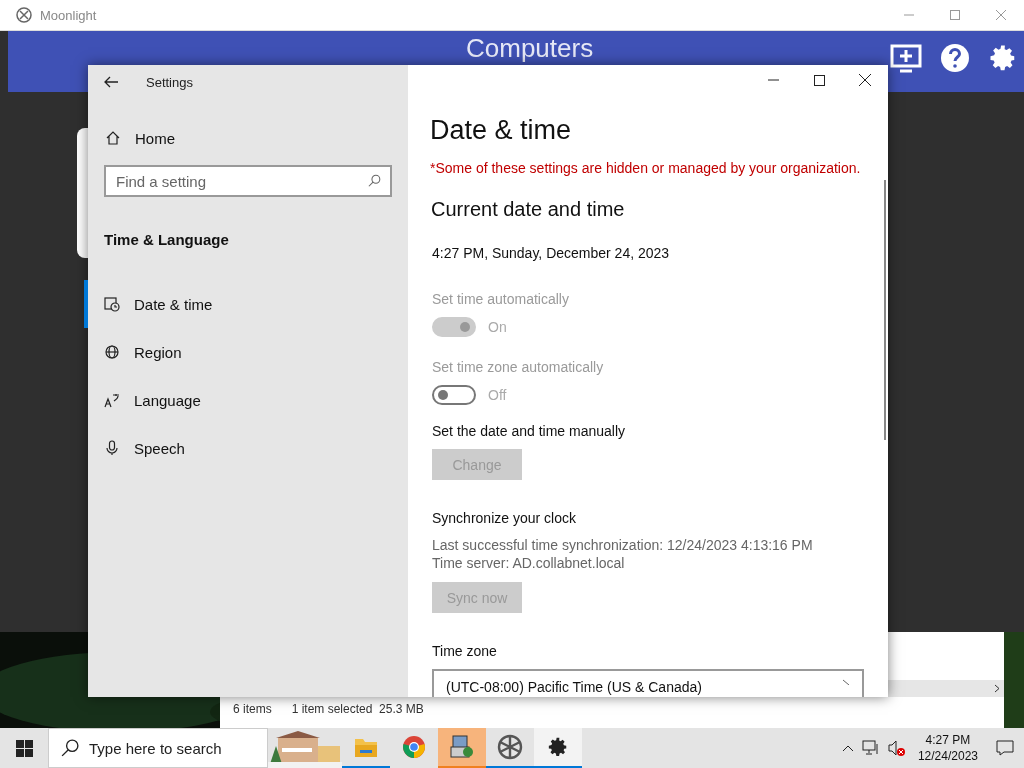 This screenshot has height=768, width=1024. Describe the element at coordinates (113, 138) in the screenshot. I see `home-icon` at that location.